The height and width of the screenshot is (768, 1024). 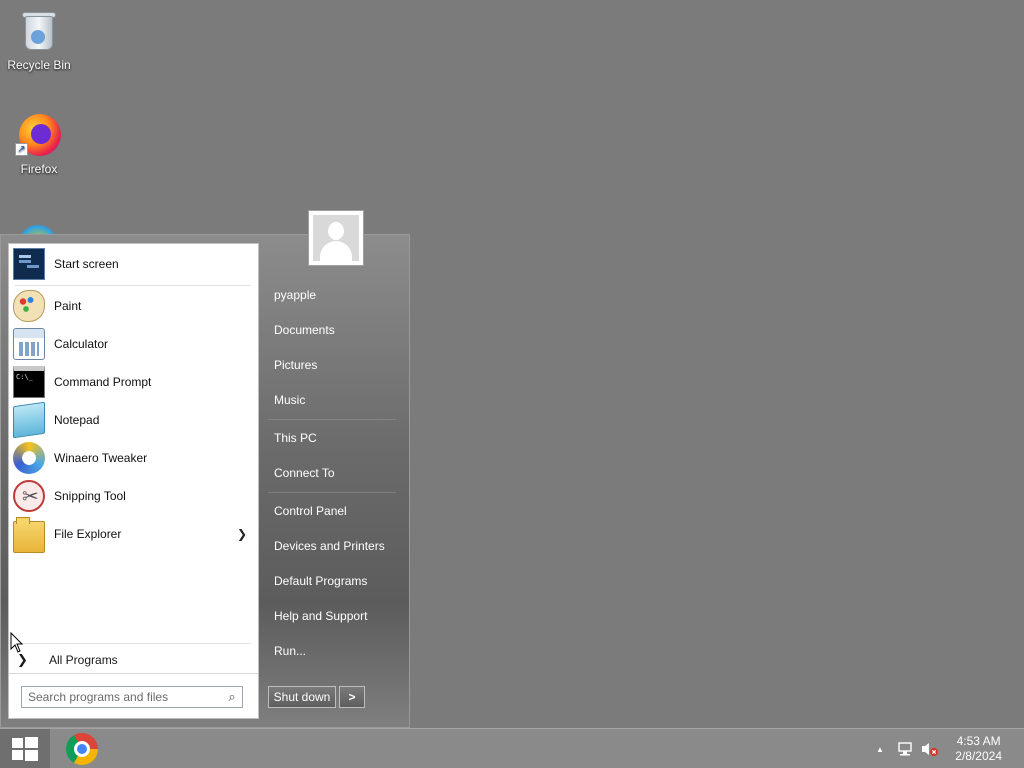 What do you see at coordinates (101, 458) in the screenshot?
I see `menu-item-label: Winaero Tweaker` at bounding box center [101, 458].